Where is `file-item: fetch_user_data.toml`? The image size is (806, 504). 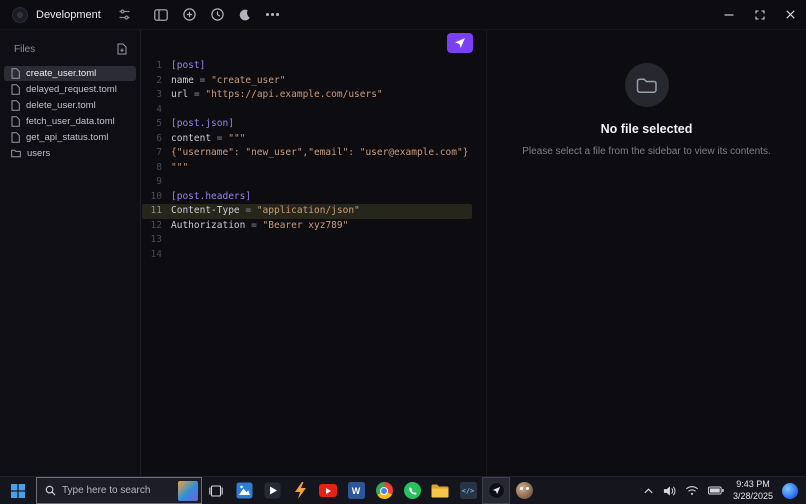
file-item: fetch_user_data.toml is located at coordinates (70, 121).